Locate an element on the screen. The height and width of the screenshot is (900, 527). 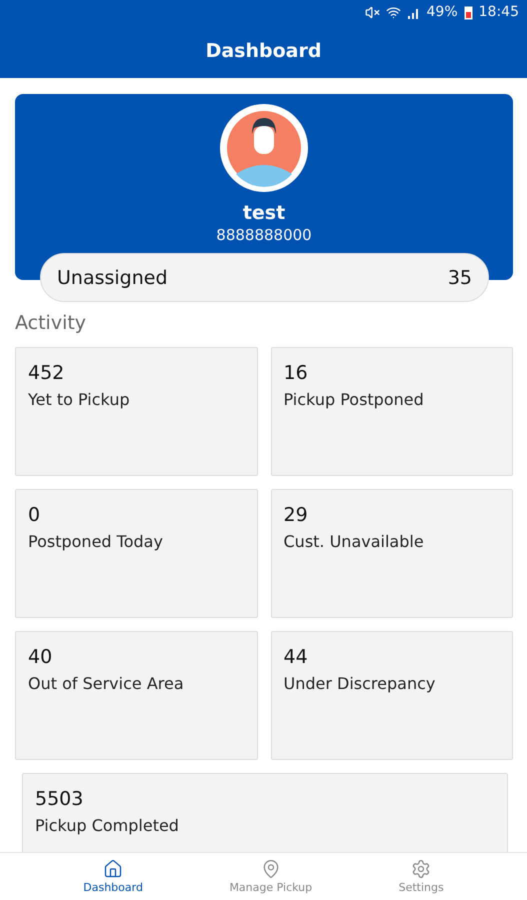
tile-count: 44 is located at coordinates (296, 657).